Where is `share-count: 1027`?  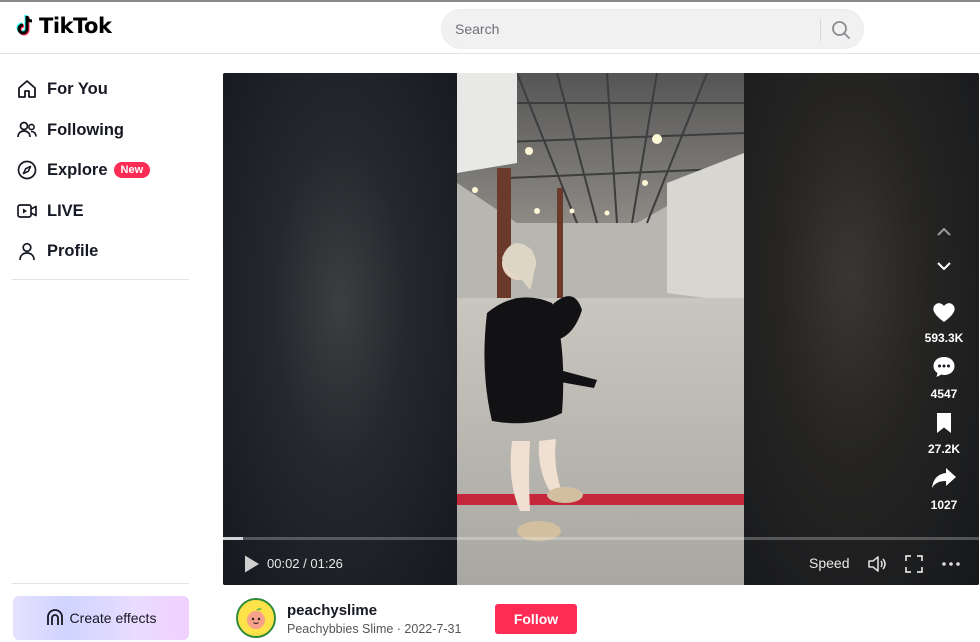 share-count: 1027 is located at coordinates (944, 505).